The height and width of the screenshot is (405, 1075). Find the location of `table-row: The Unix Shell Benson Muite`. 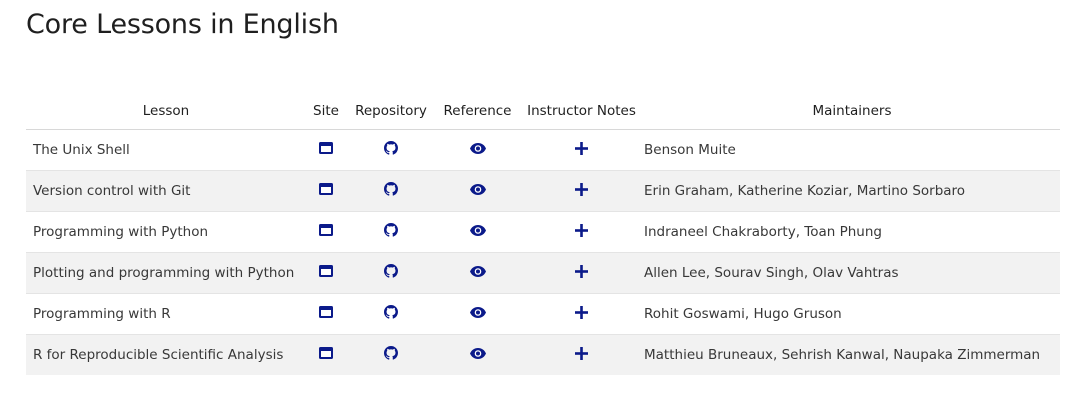

table-row: The Unix Shell Benson Muite is located at coordinates (543, 150).